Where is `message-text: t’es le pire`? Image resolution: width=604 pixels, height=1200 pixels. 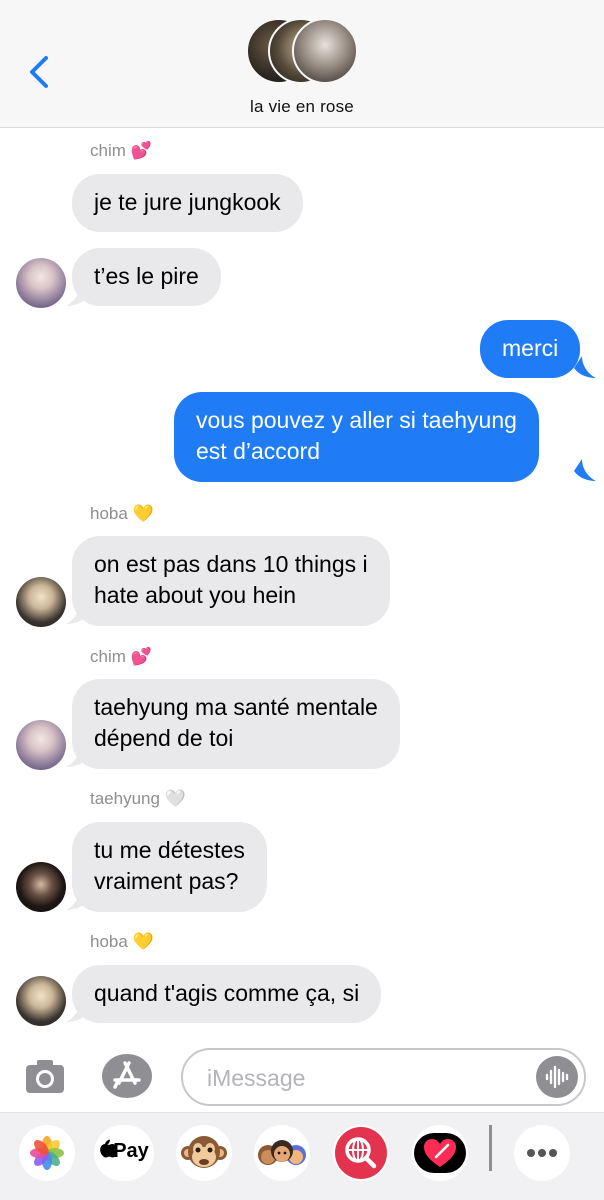 message-text: t’es le pire is located at coordinates (146, 276).